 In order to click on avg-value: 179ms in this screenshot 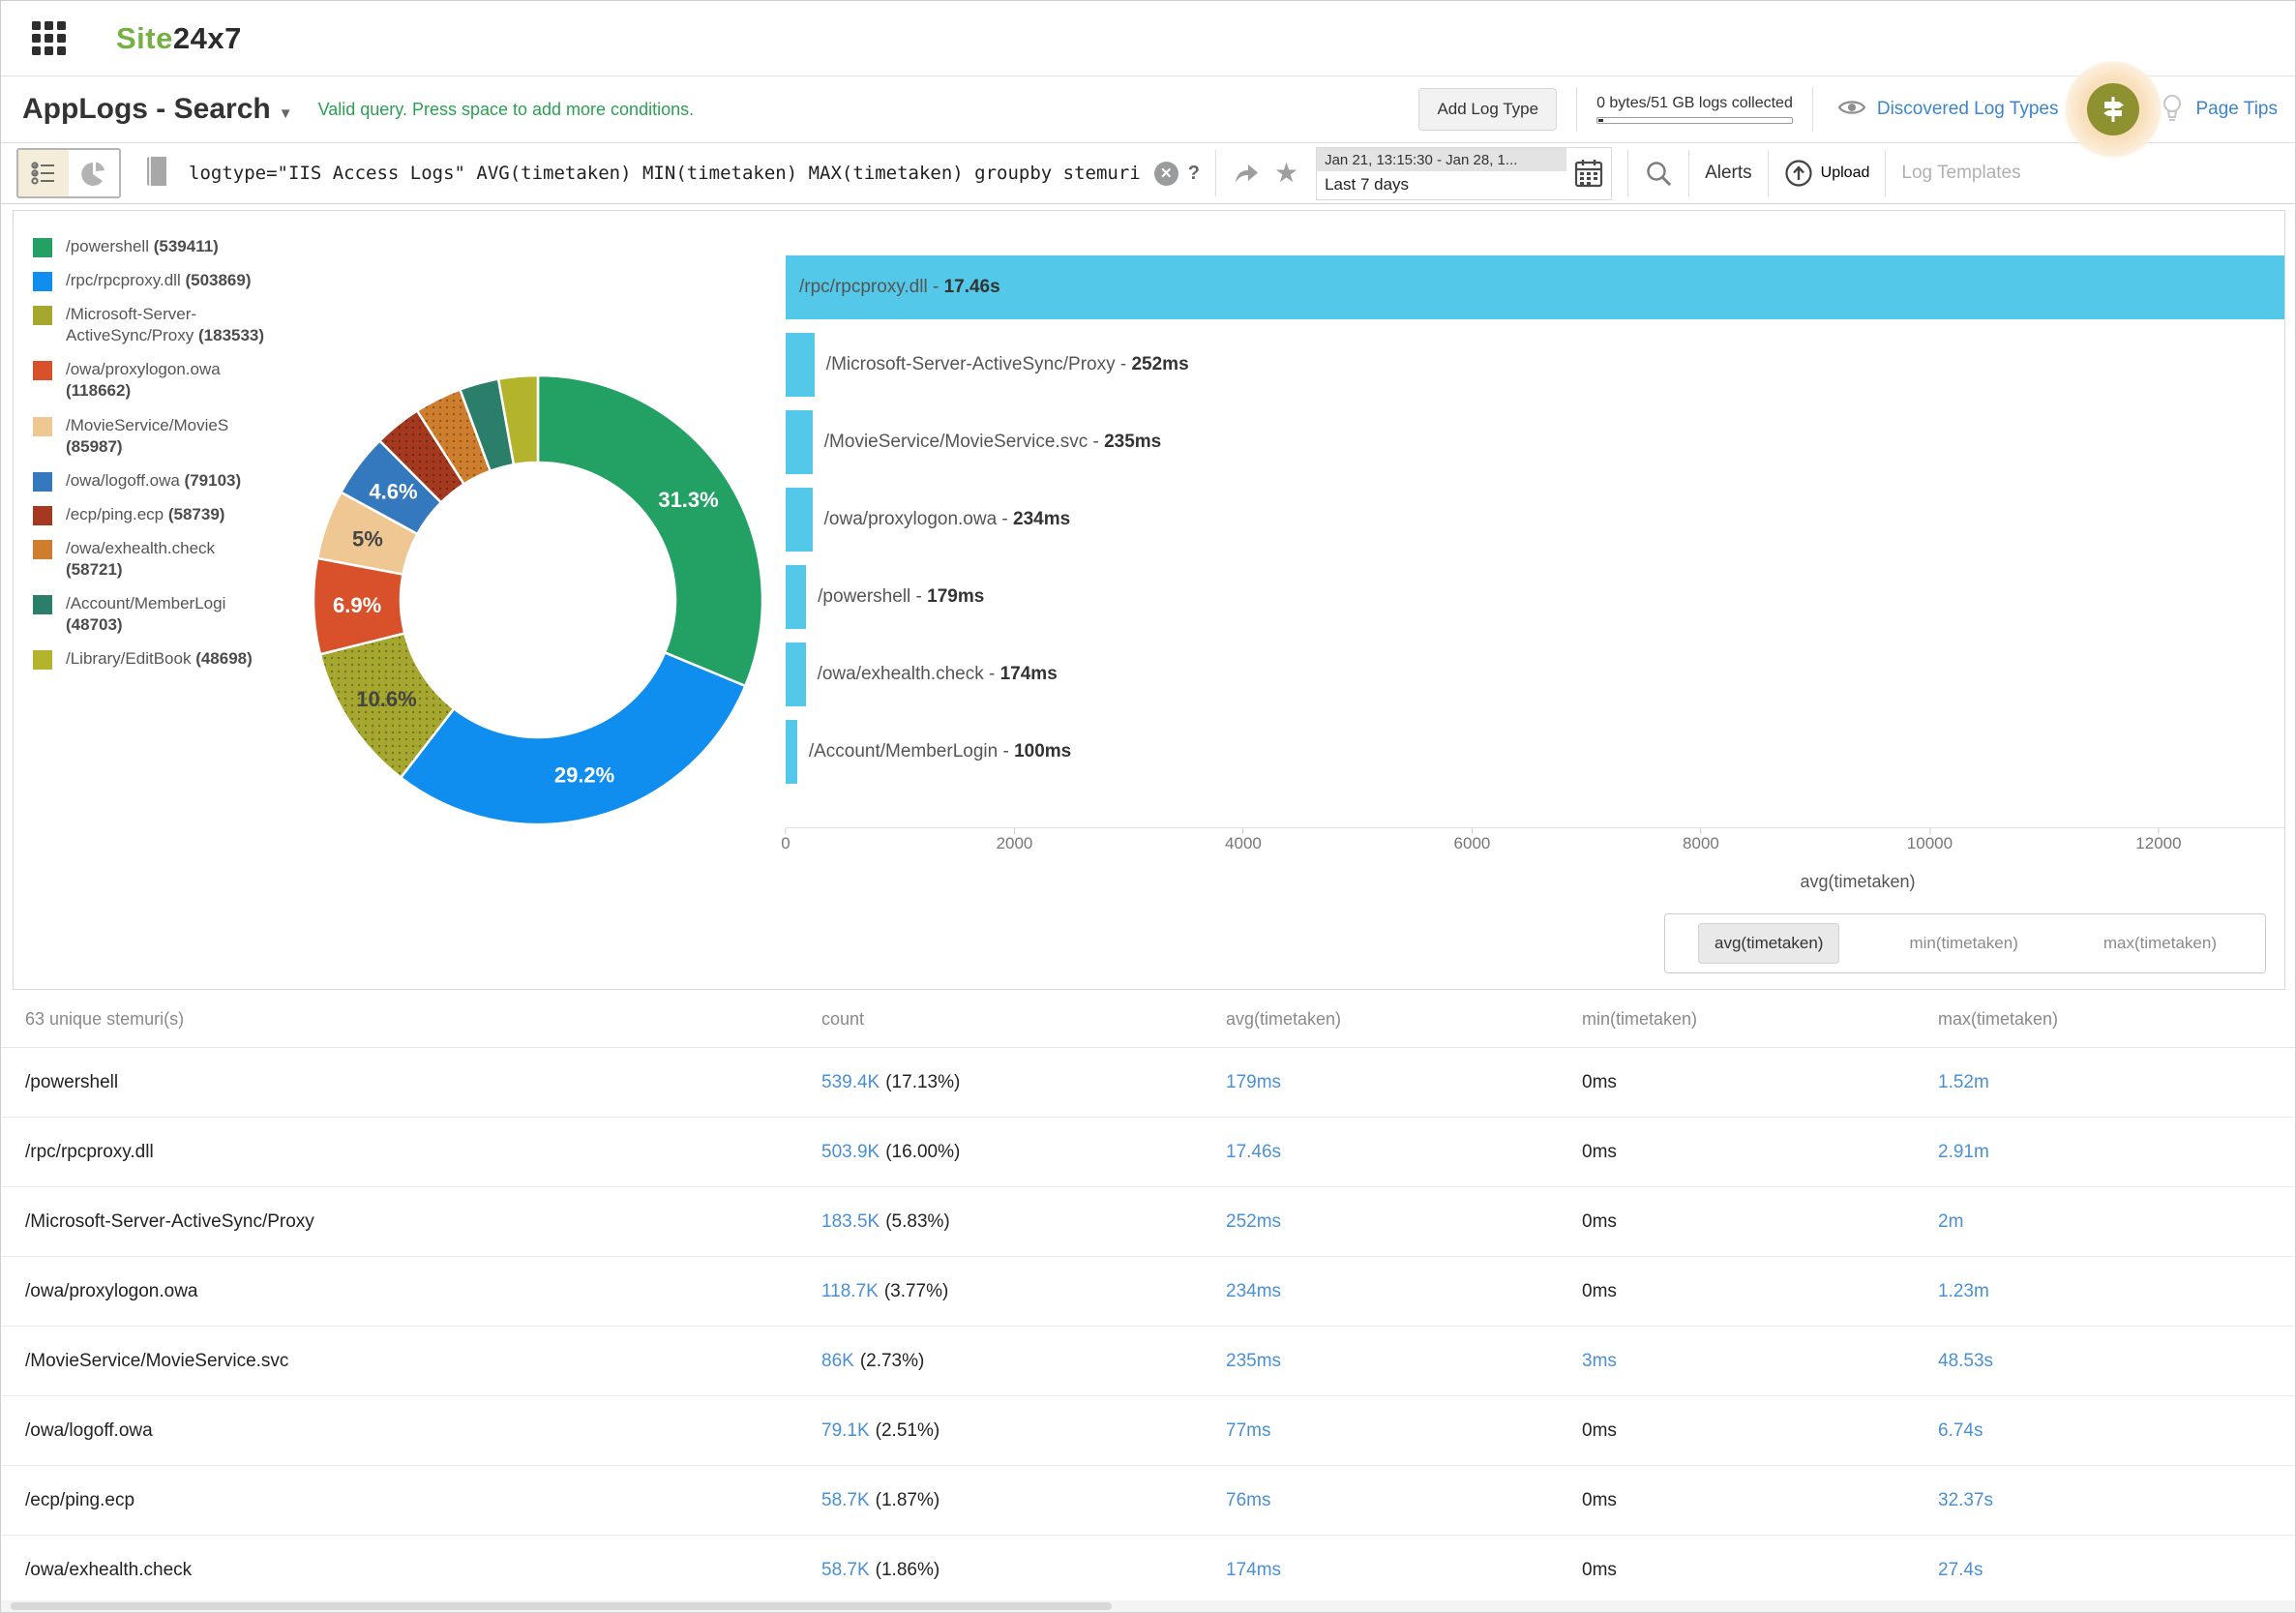, I will do `click(1404, 1082)`.